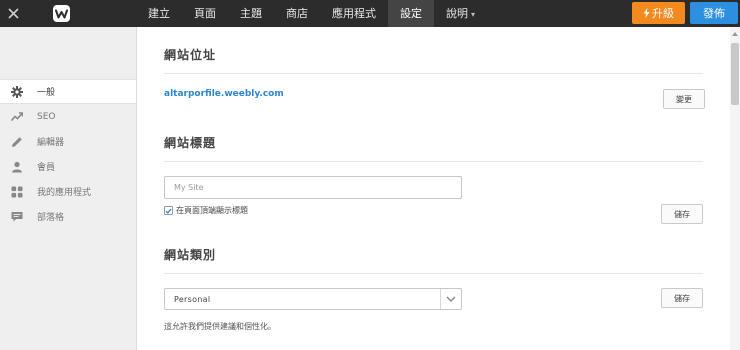 This screenshot has height=350, width=740. I want to click on save-title-button: 儲存, so click(682, 214).